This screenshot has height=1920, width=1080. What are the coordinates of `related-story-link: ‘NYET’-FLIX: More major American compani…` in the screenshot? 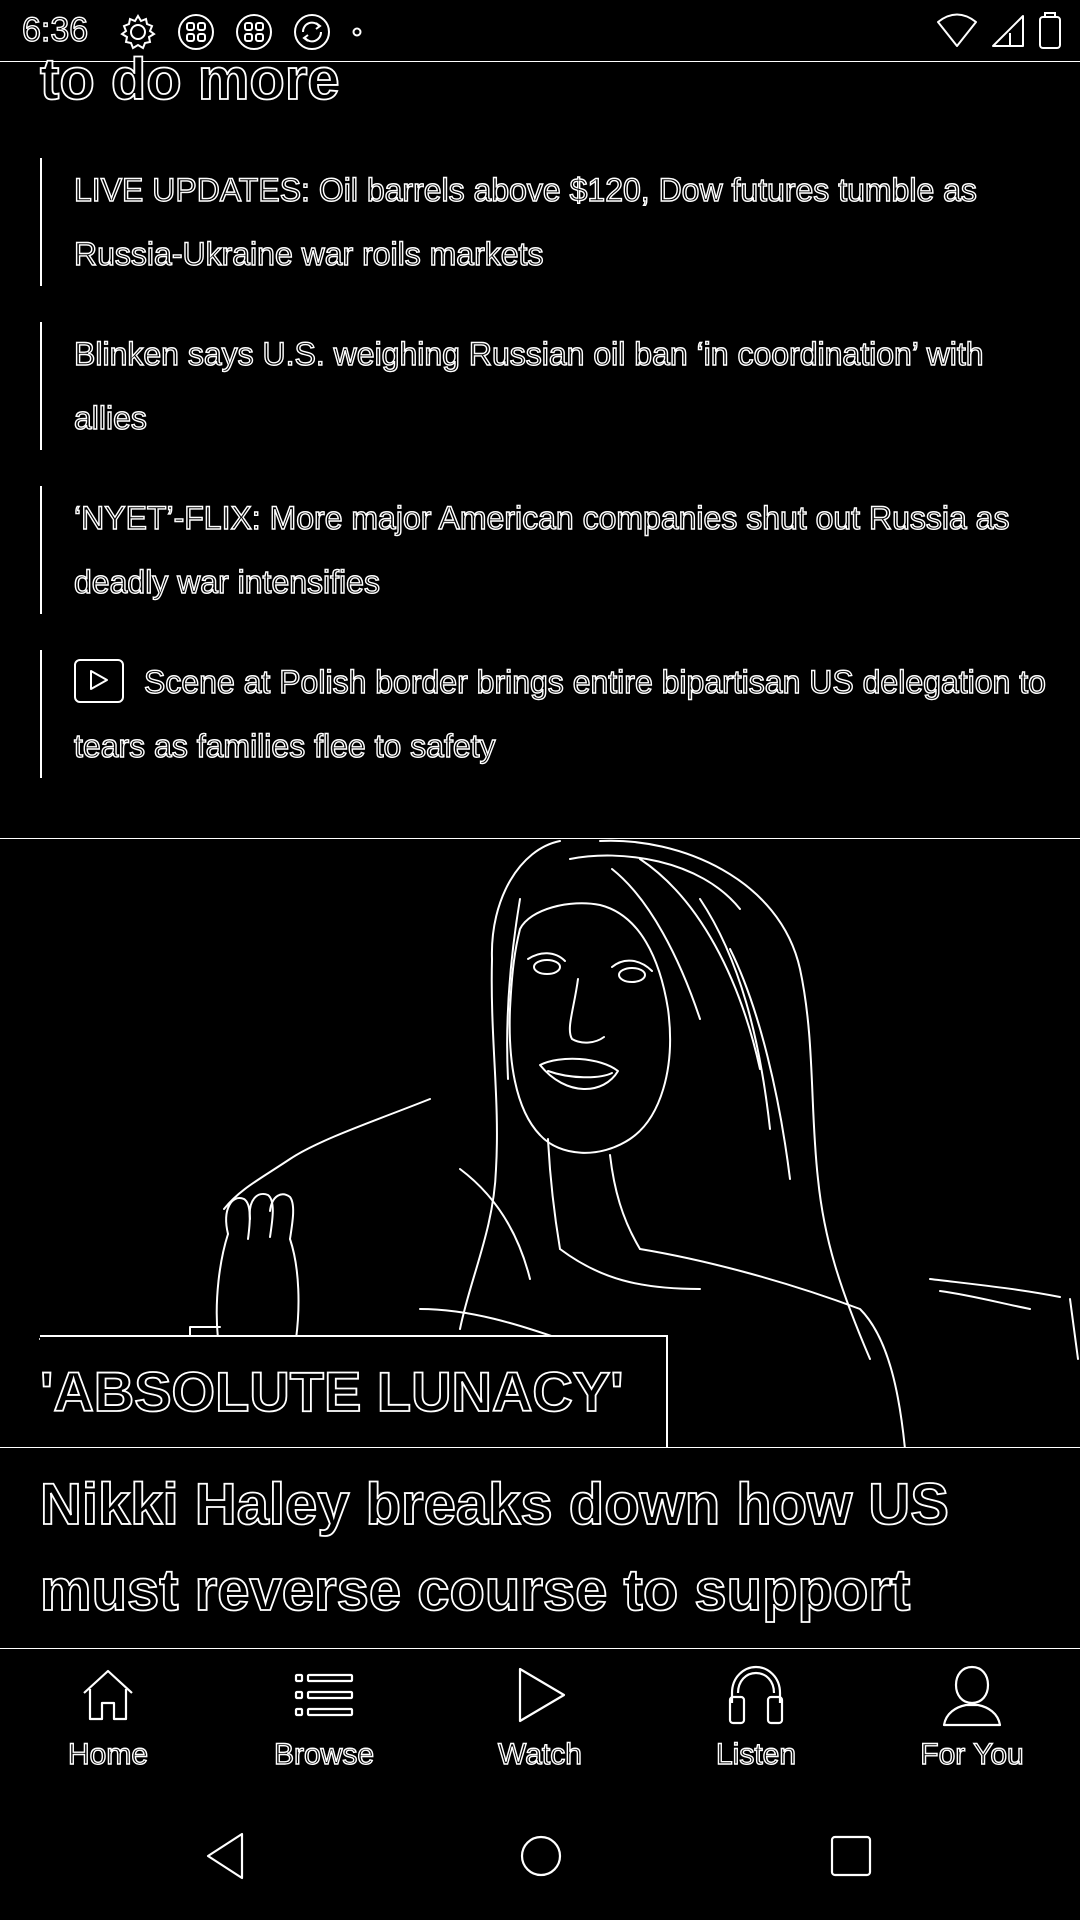 It's located at (545, 550).